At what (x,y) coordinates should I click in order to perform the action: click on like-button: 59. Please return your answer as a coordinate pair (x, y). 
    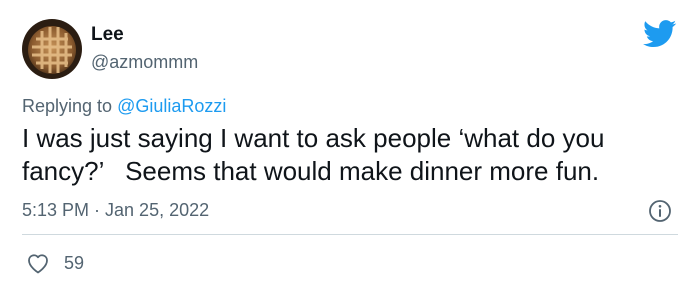
    Looking at the image, I should click on (55, 263).